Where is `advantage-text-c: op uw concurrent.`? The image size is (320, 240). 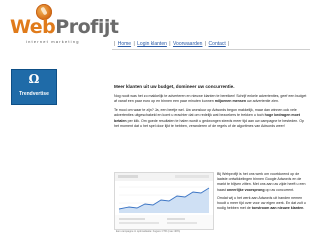 advantage-text-c: op uw concurrent. is located at coordinates (279, 189).